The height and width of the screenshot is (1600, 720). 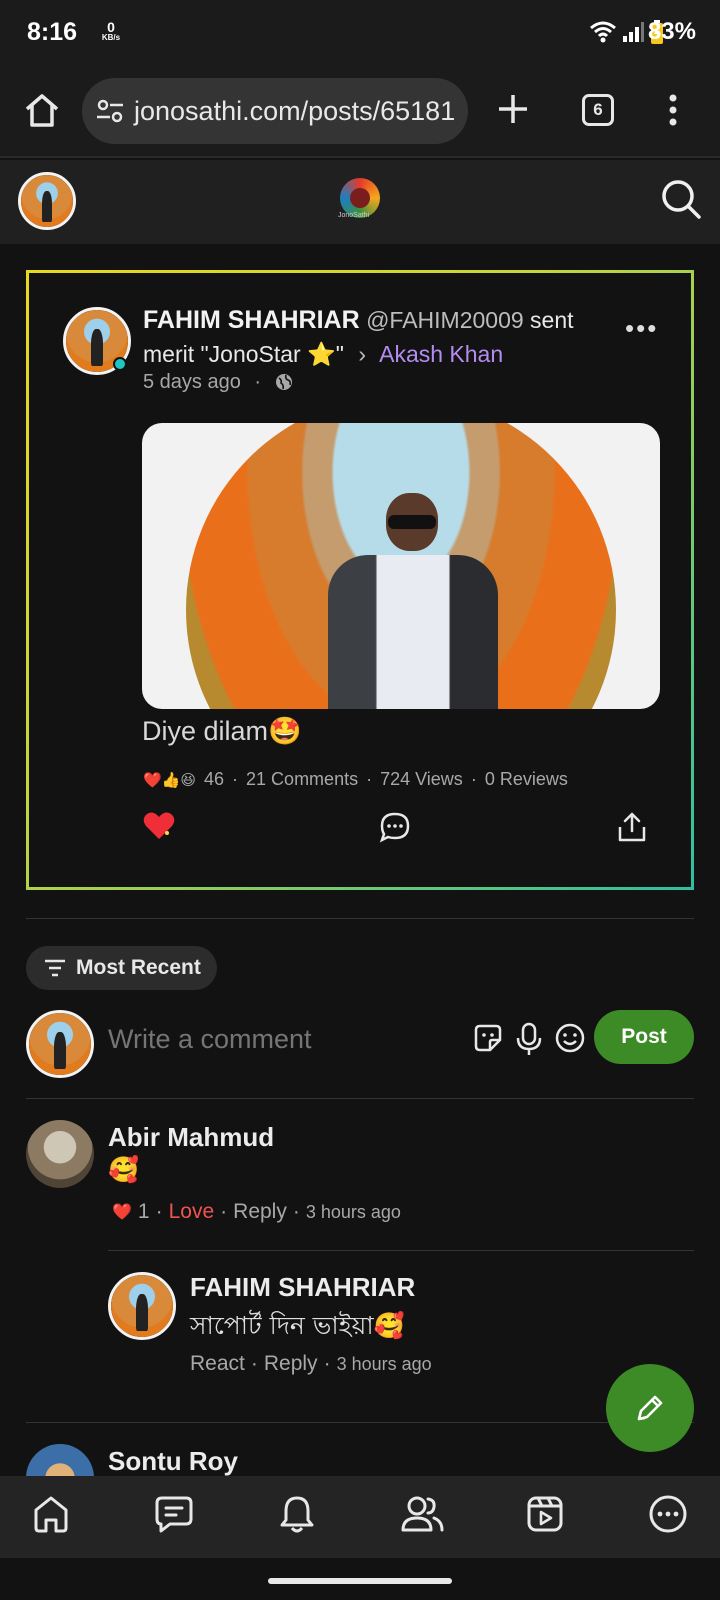 I want to click on chevron-right-icon: ›, so click(x=362, y=354).